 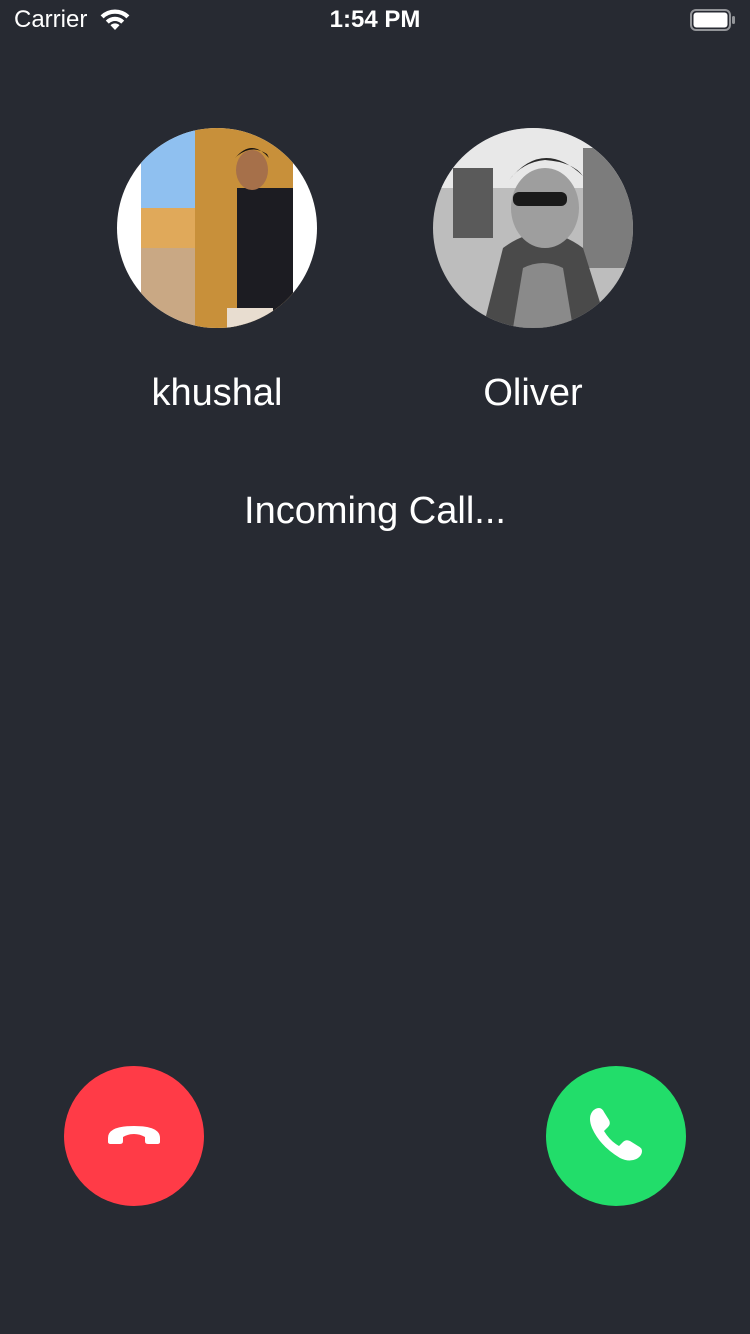 What do you see at coordinates (713, 20) in the screenshot?
I see `battery-icon` at bounding box center [713, 20].